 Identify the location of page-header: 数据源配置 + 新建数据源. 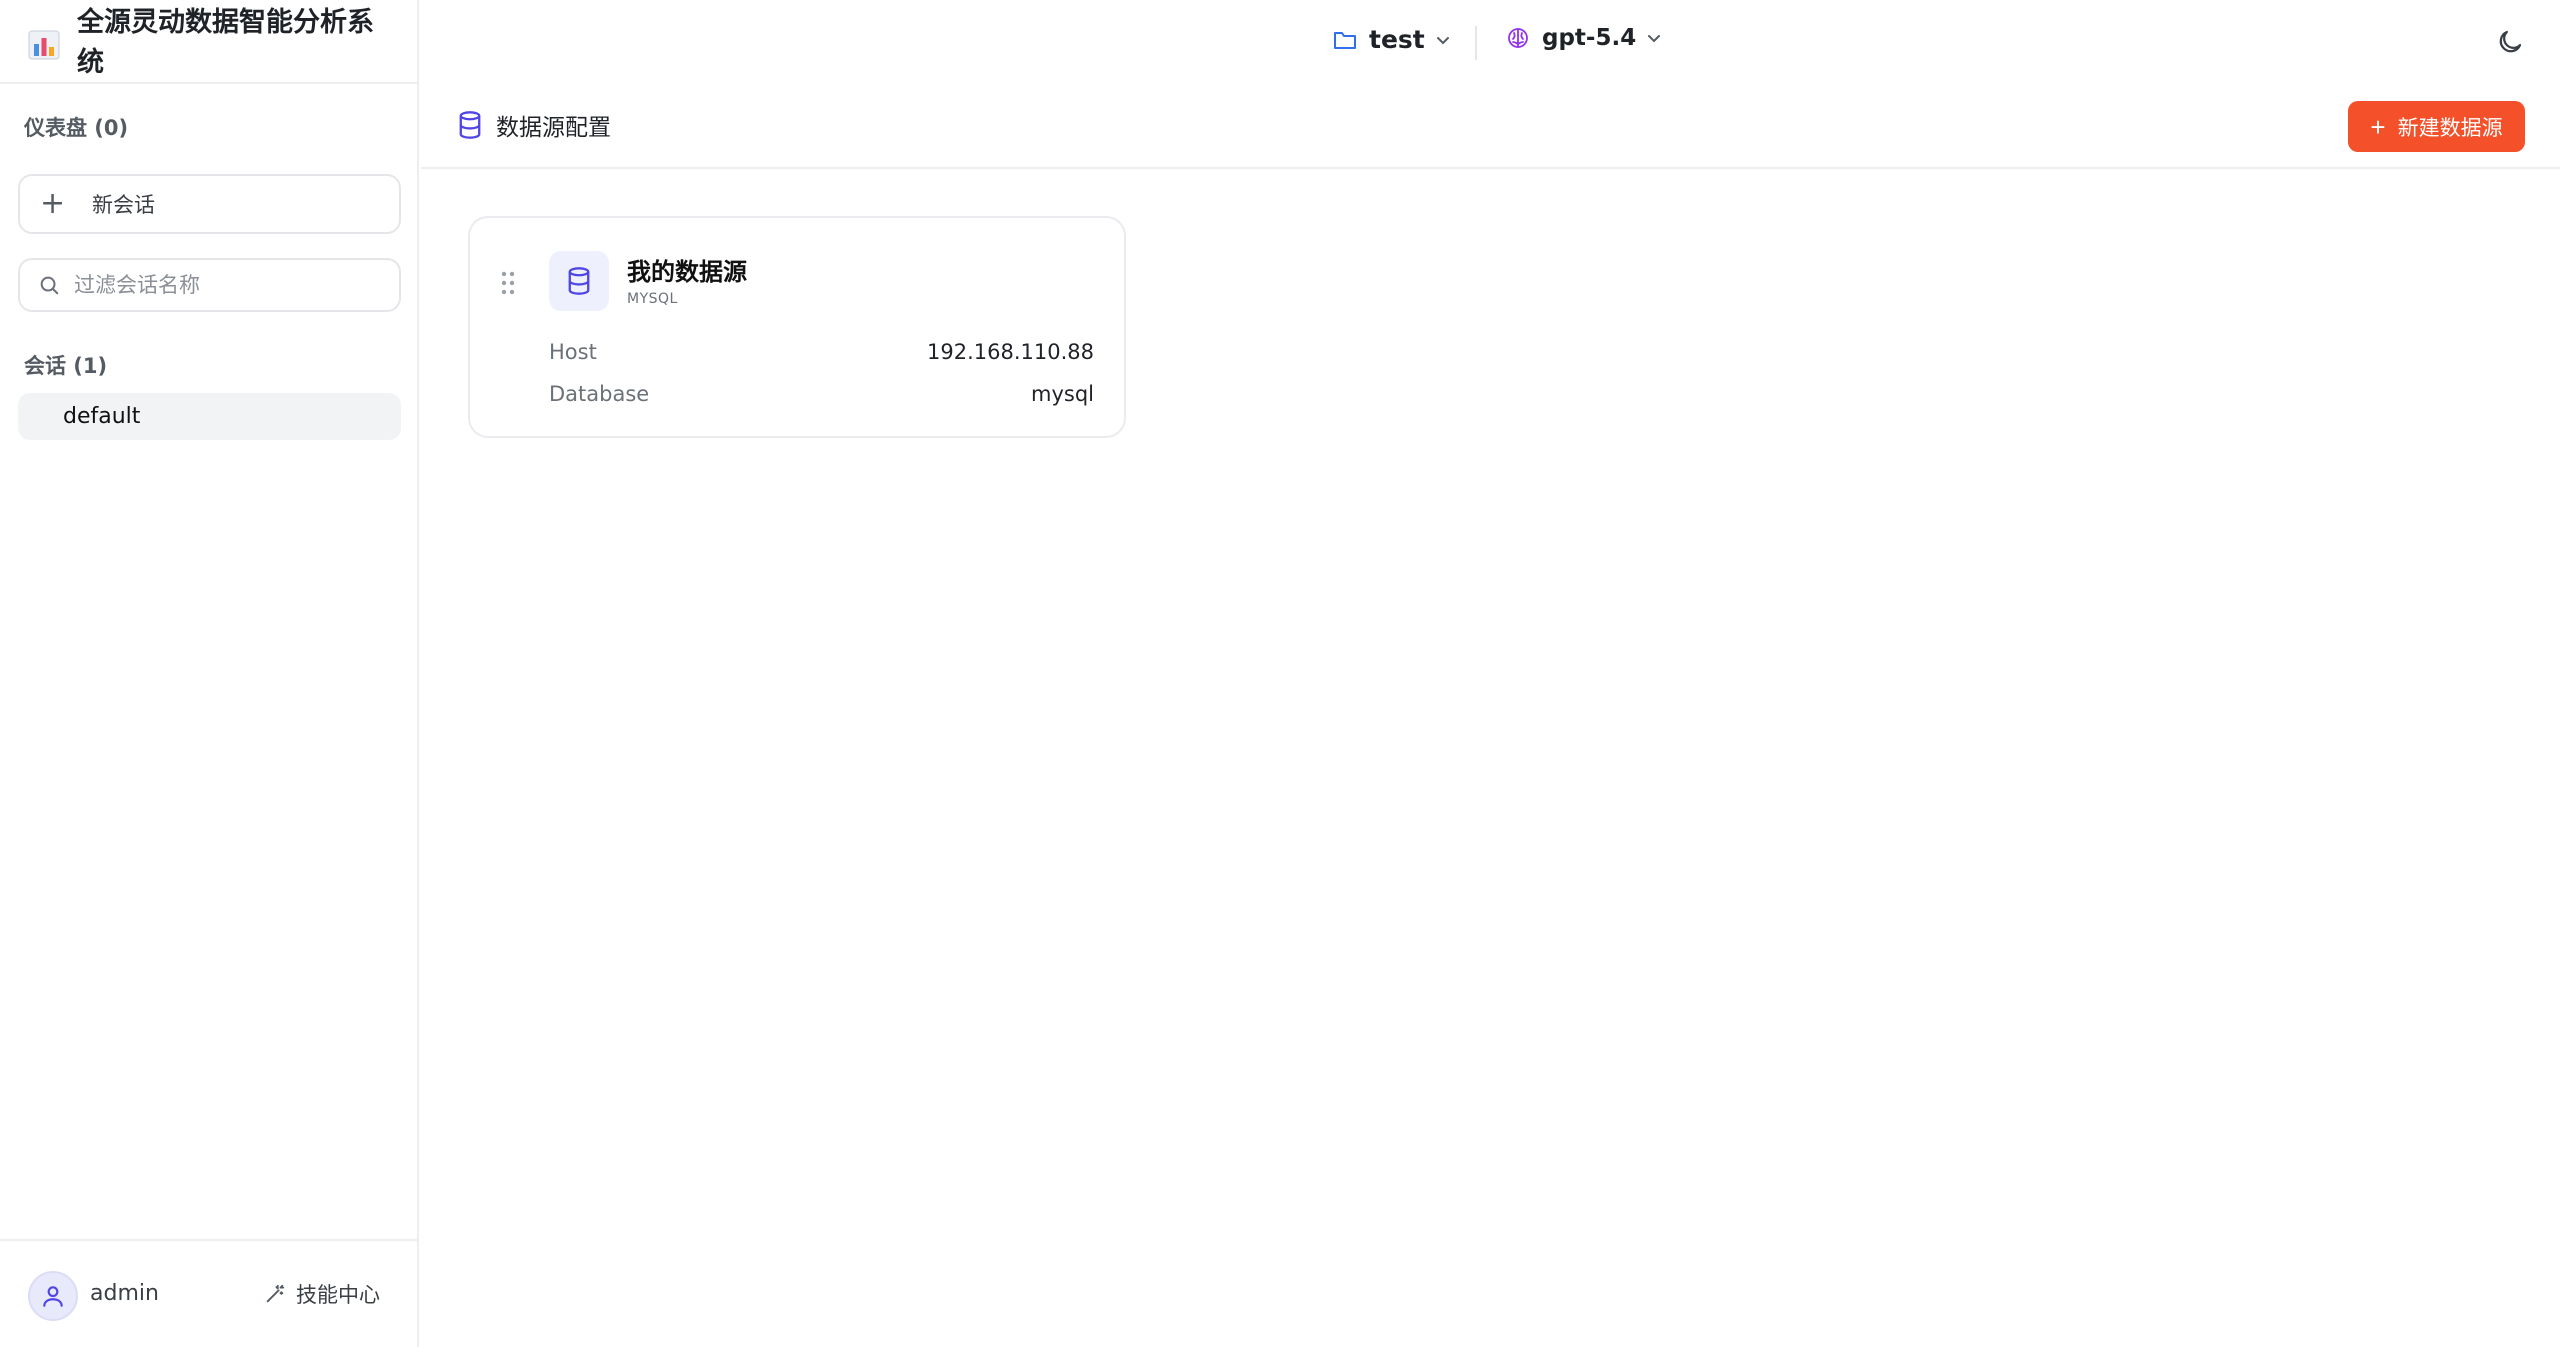
(1490, 126).